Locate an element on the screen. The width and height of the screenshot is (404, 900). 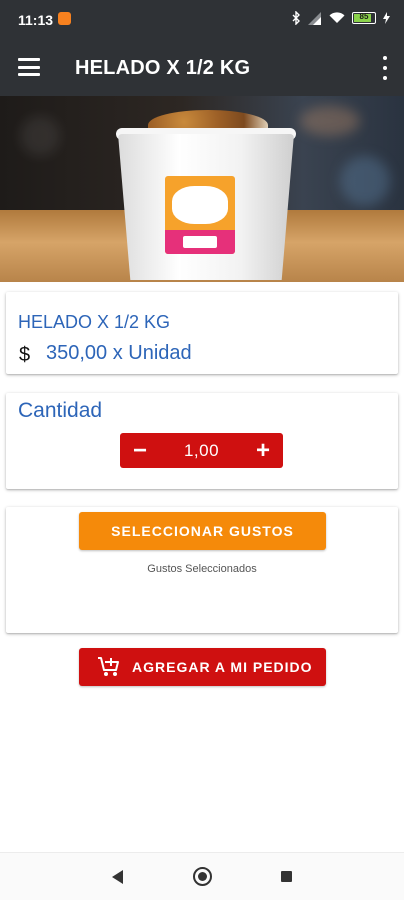
cup-label-badge is located at coordinates (200, 205).